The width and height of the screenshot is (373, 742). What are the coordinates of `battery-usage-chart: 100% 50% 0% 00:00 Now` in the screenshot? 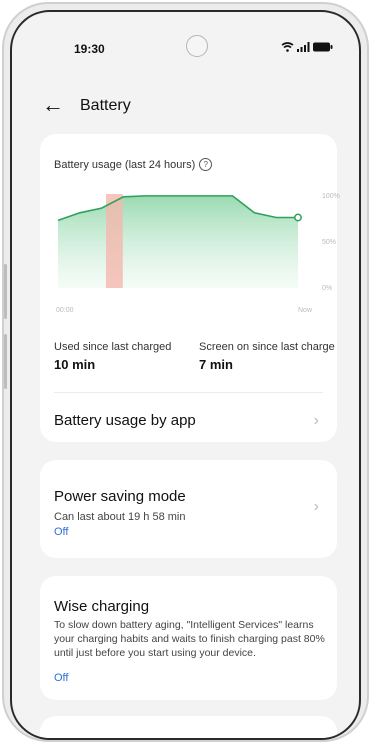 It's located at (198, 253).